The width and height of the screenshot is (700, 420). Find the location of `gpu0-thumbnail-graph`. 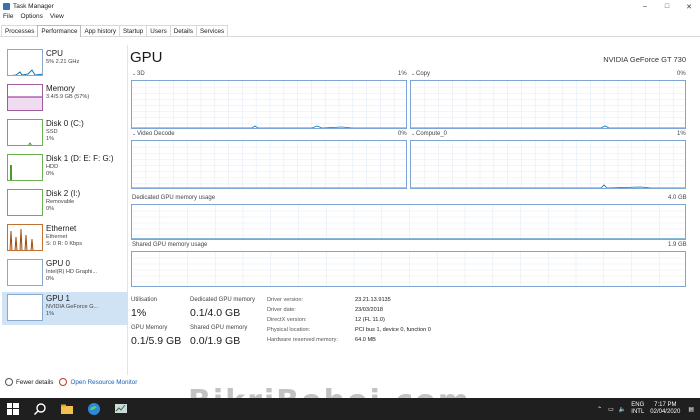

gpu0-thumbnail-graph is located at coordinates (25, 272).